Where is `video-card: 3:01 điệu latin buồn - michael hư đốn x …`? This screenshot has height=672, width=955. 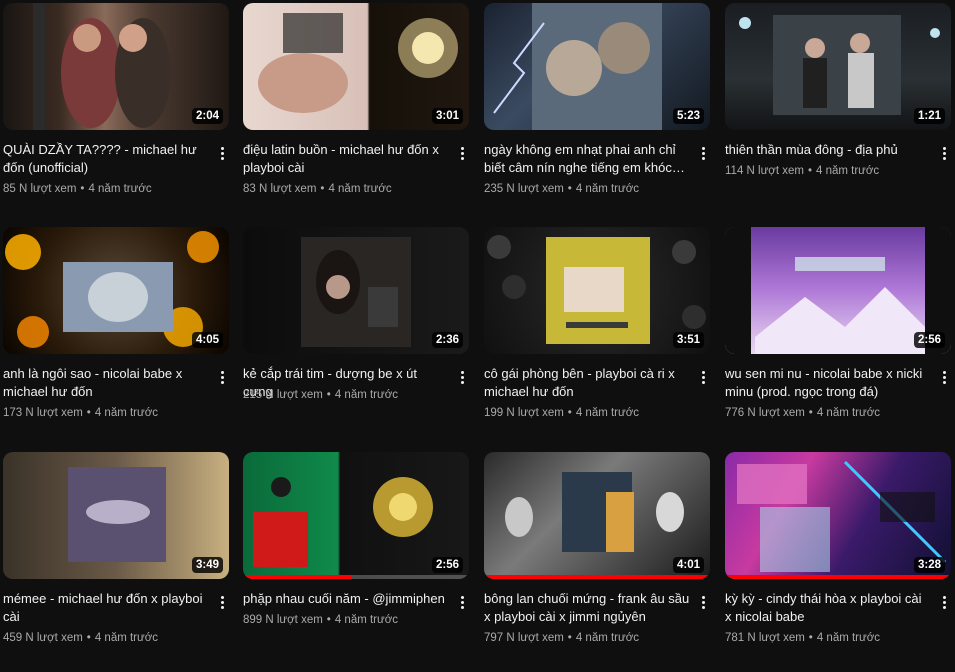
video-card: 3:01 điệu latin buồn - michael hư đốn x … is located at coordinates (356, 113).